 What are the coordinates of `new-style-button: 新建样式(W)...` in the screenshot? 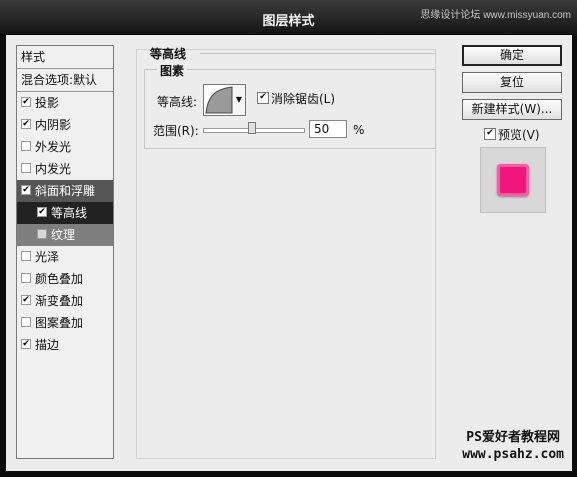 It's located at (512, 109).